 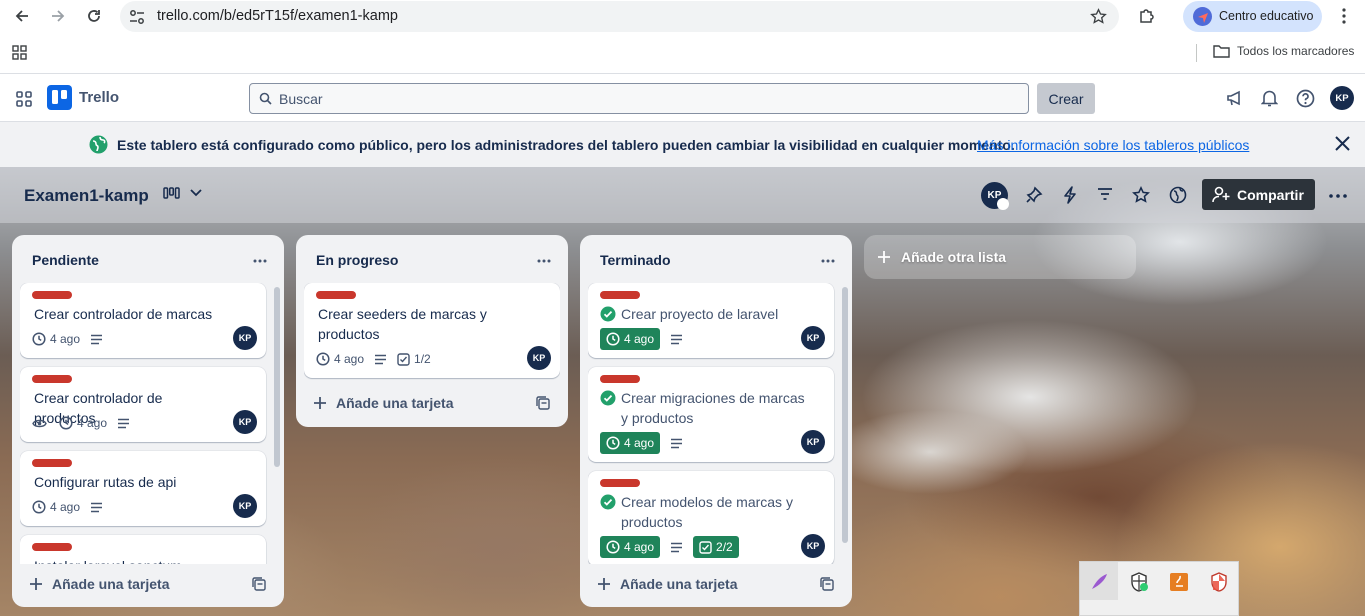 What do you see at coordinates (24, 99) in the screenshot?
I see `app-switcher-icon` at bounding box center [24, 99].